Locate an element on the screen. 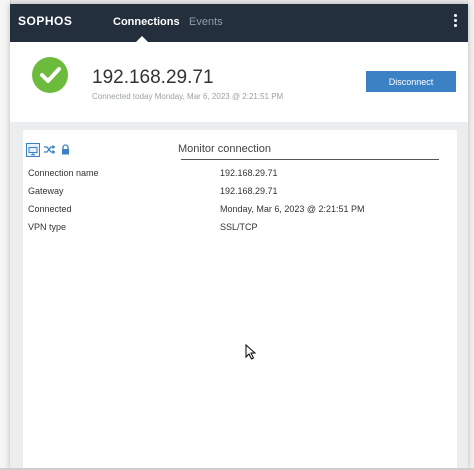 This screenshot has width=474, height=470. label-connected: Connected is located at coordinates (50, 209).